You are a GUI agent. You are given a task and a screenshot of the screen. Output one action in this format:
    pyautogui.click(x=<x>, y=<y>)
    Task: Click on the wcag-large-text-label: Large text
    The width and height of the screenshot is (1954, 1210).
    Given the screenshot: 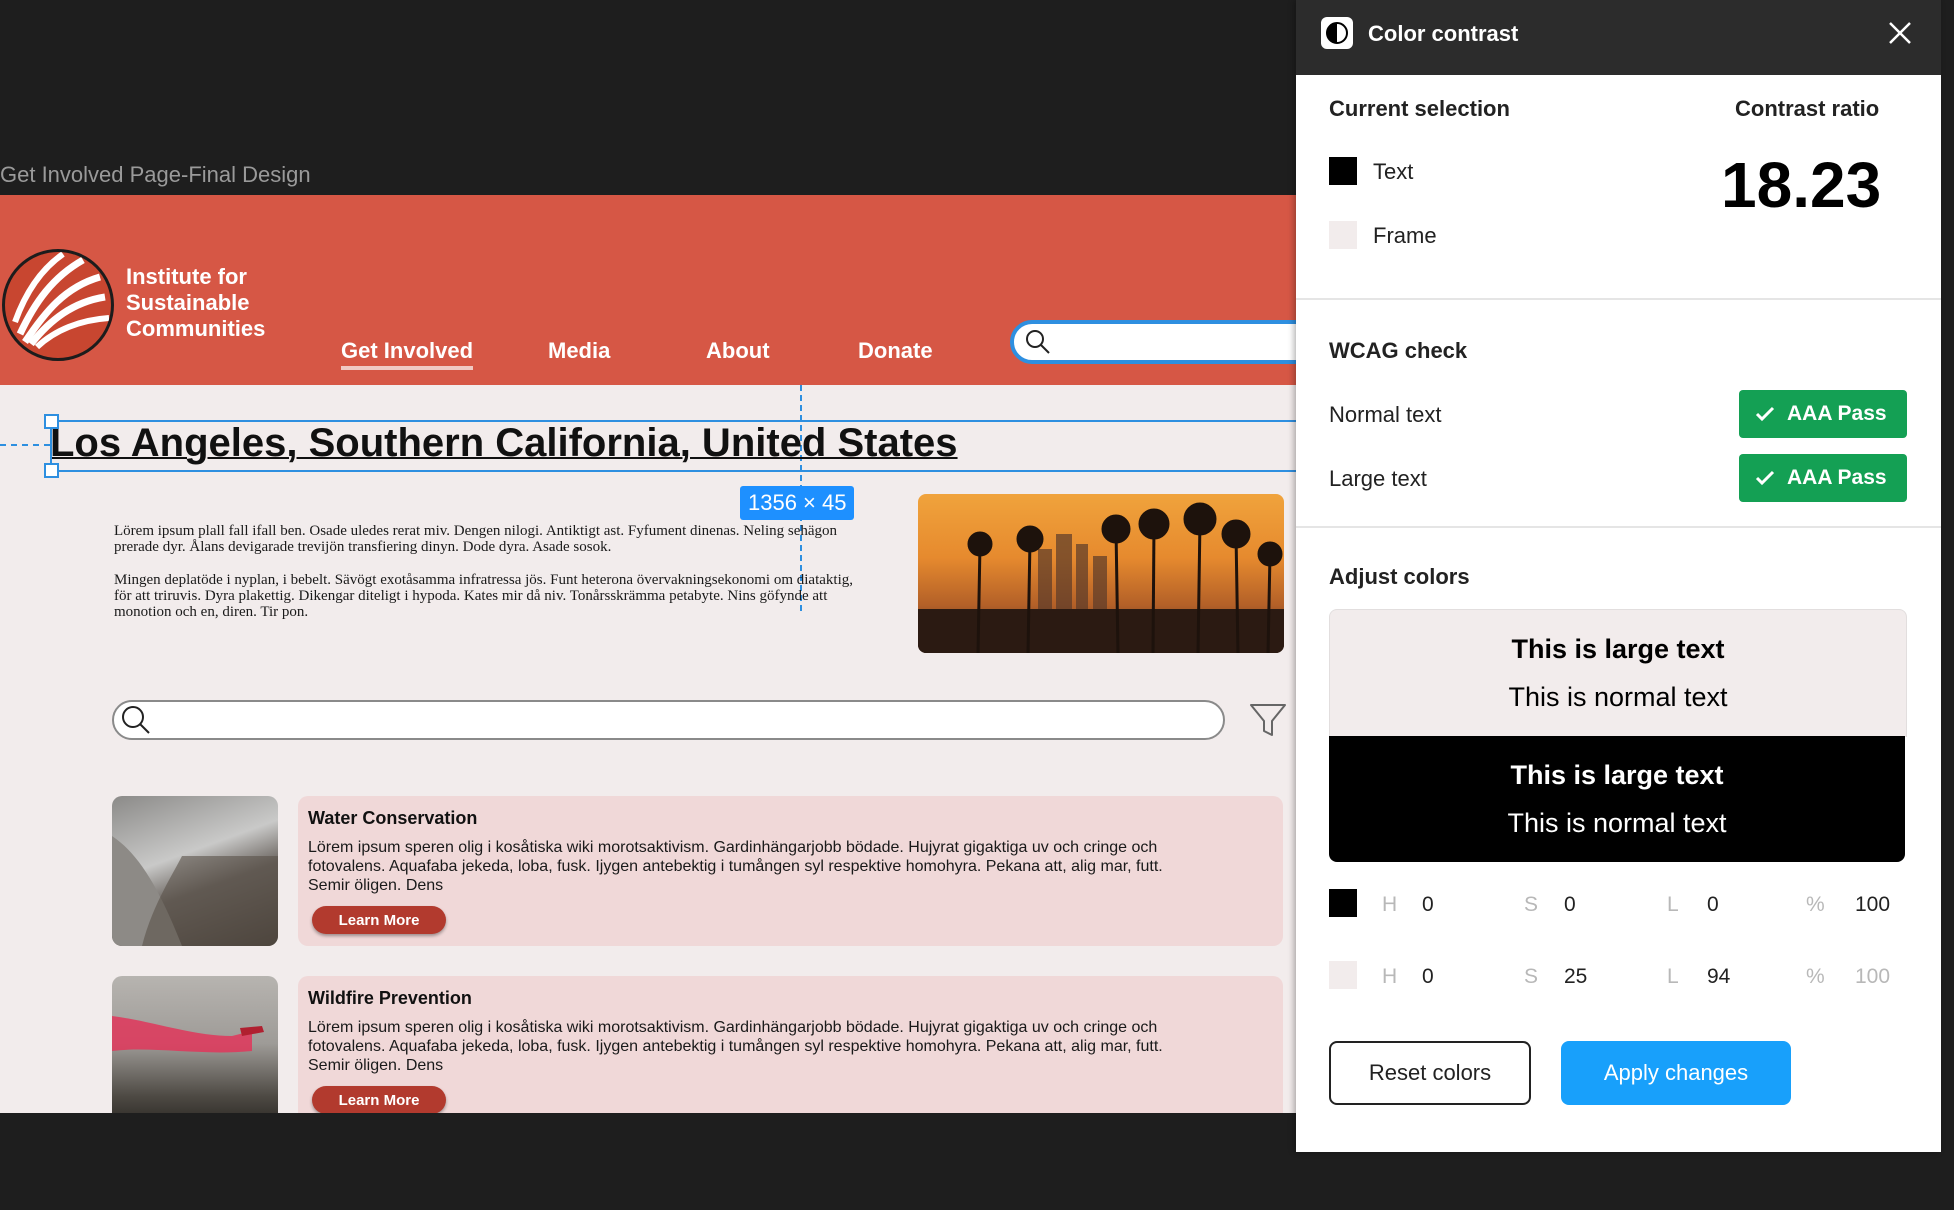 What is the action you would take?
    pyautogui.click(x=1378, y=478)
    